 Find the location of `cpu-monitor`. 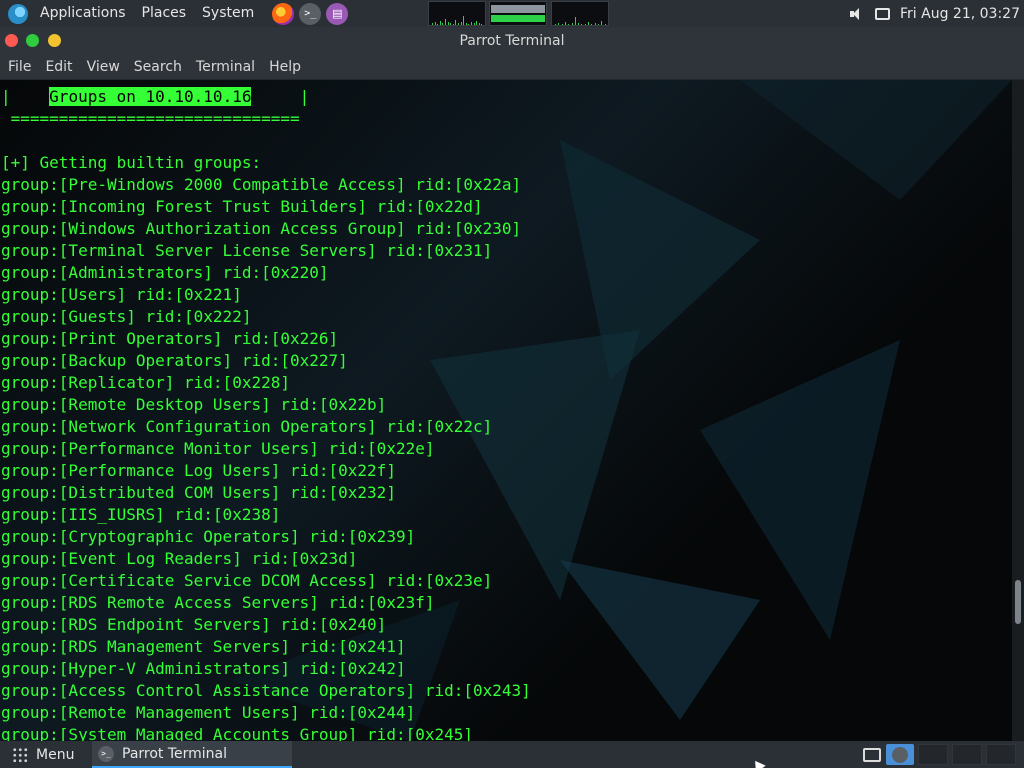

cpu-monitor is located at coordinates (457, 13).